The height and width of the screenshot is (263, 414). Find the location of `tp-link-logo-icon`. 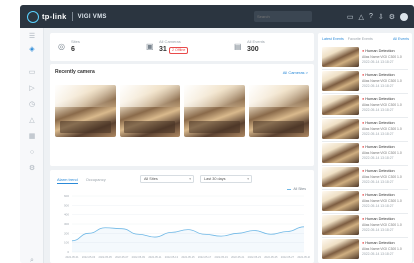

tp-link-logo-icon is located at coordinates (33, 16).